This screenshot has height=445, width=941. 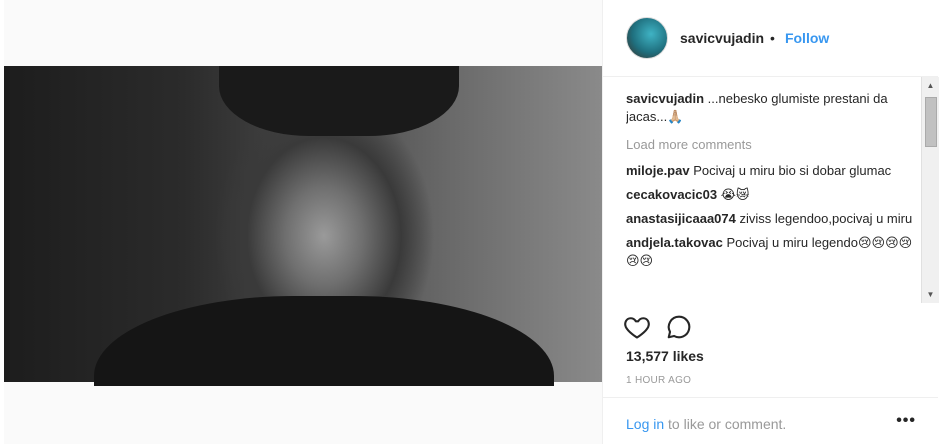 I want to click on scroll-up-arrow-icon: ▲, so click(x=930, y=85).